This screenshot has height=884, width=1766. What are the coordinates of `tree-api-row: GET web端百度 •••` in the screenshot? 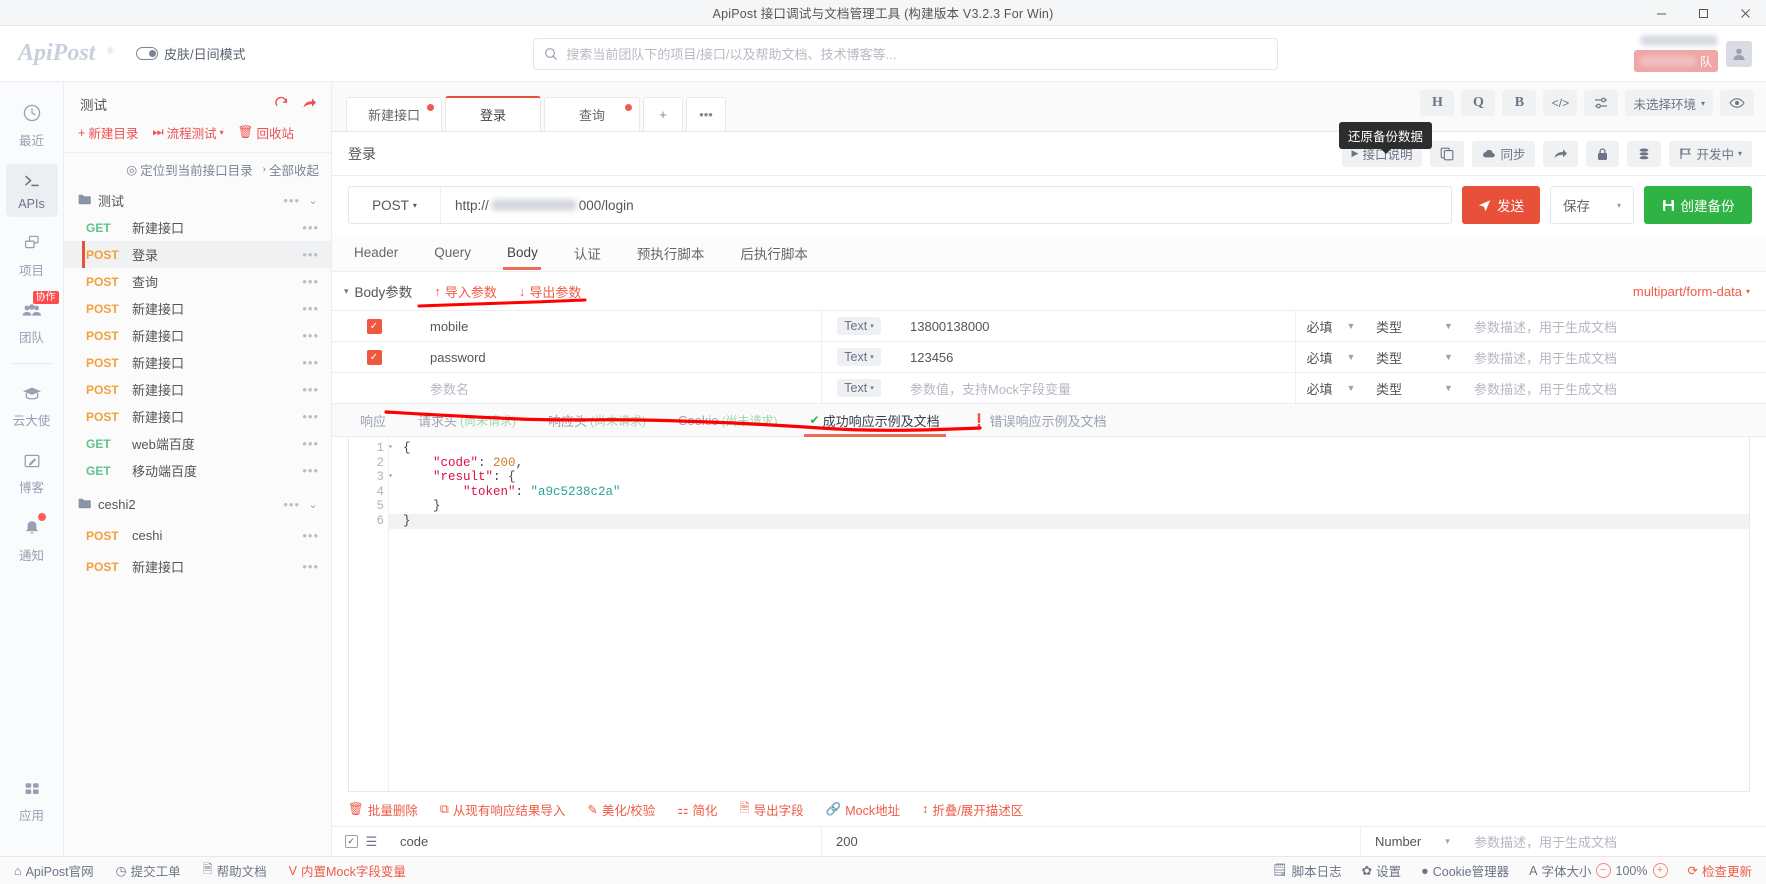 It's located at (197, 443).